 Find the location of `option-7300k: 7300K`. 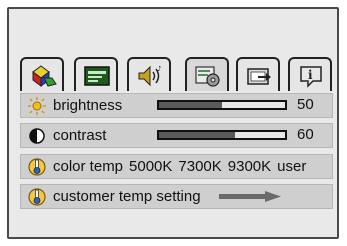

option-7300k: 7300K is located at coordinates (199, 166).